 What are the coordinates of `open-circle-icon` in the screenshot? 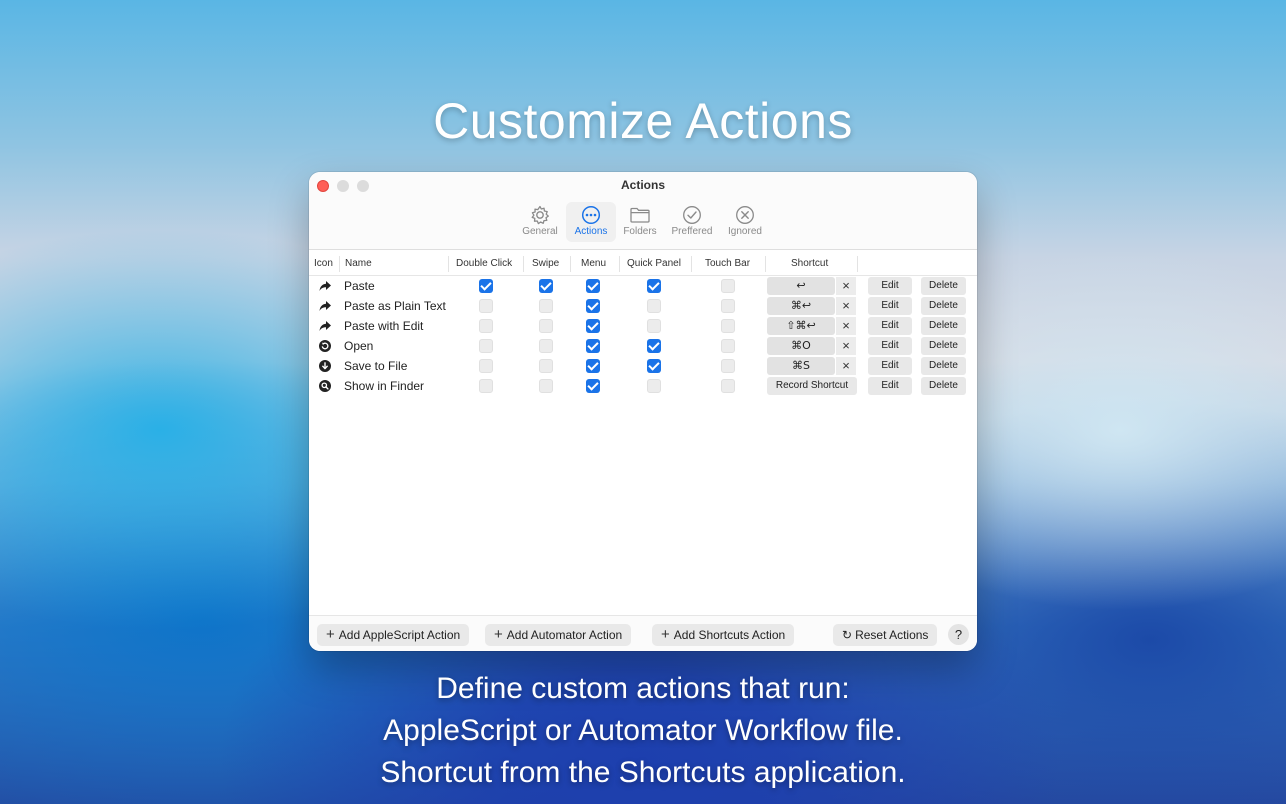 It's located at (325, 346).